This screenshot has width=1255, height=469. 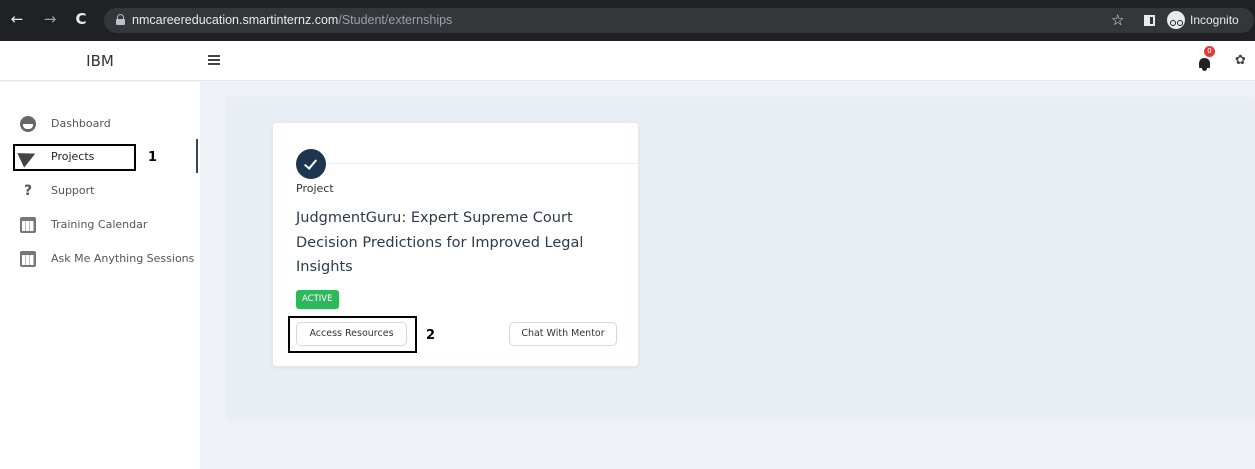 What do you see at coordinates (317, 299) in the screenshot?
I see `status-badge: ACTIVE` at bounding box center [317, 299].